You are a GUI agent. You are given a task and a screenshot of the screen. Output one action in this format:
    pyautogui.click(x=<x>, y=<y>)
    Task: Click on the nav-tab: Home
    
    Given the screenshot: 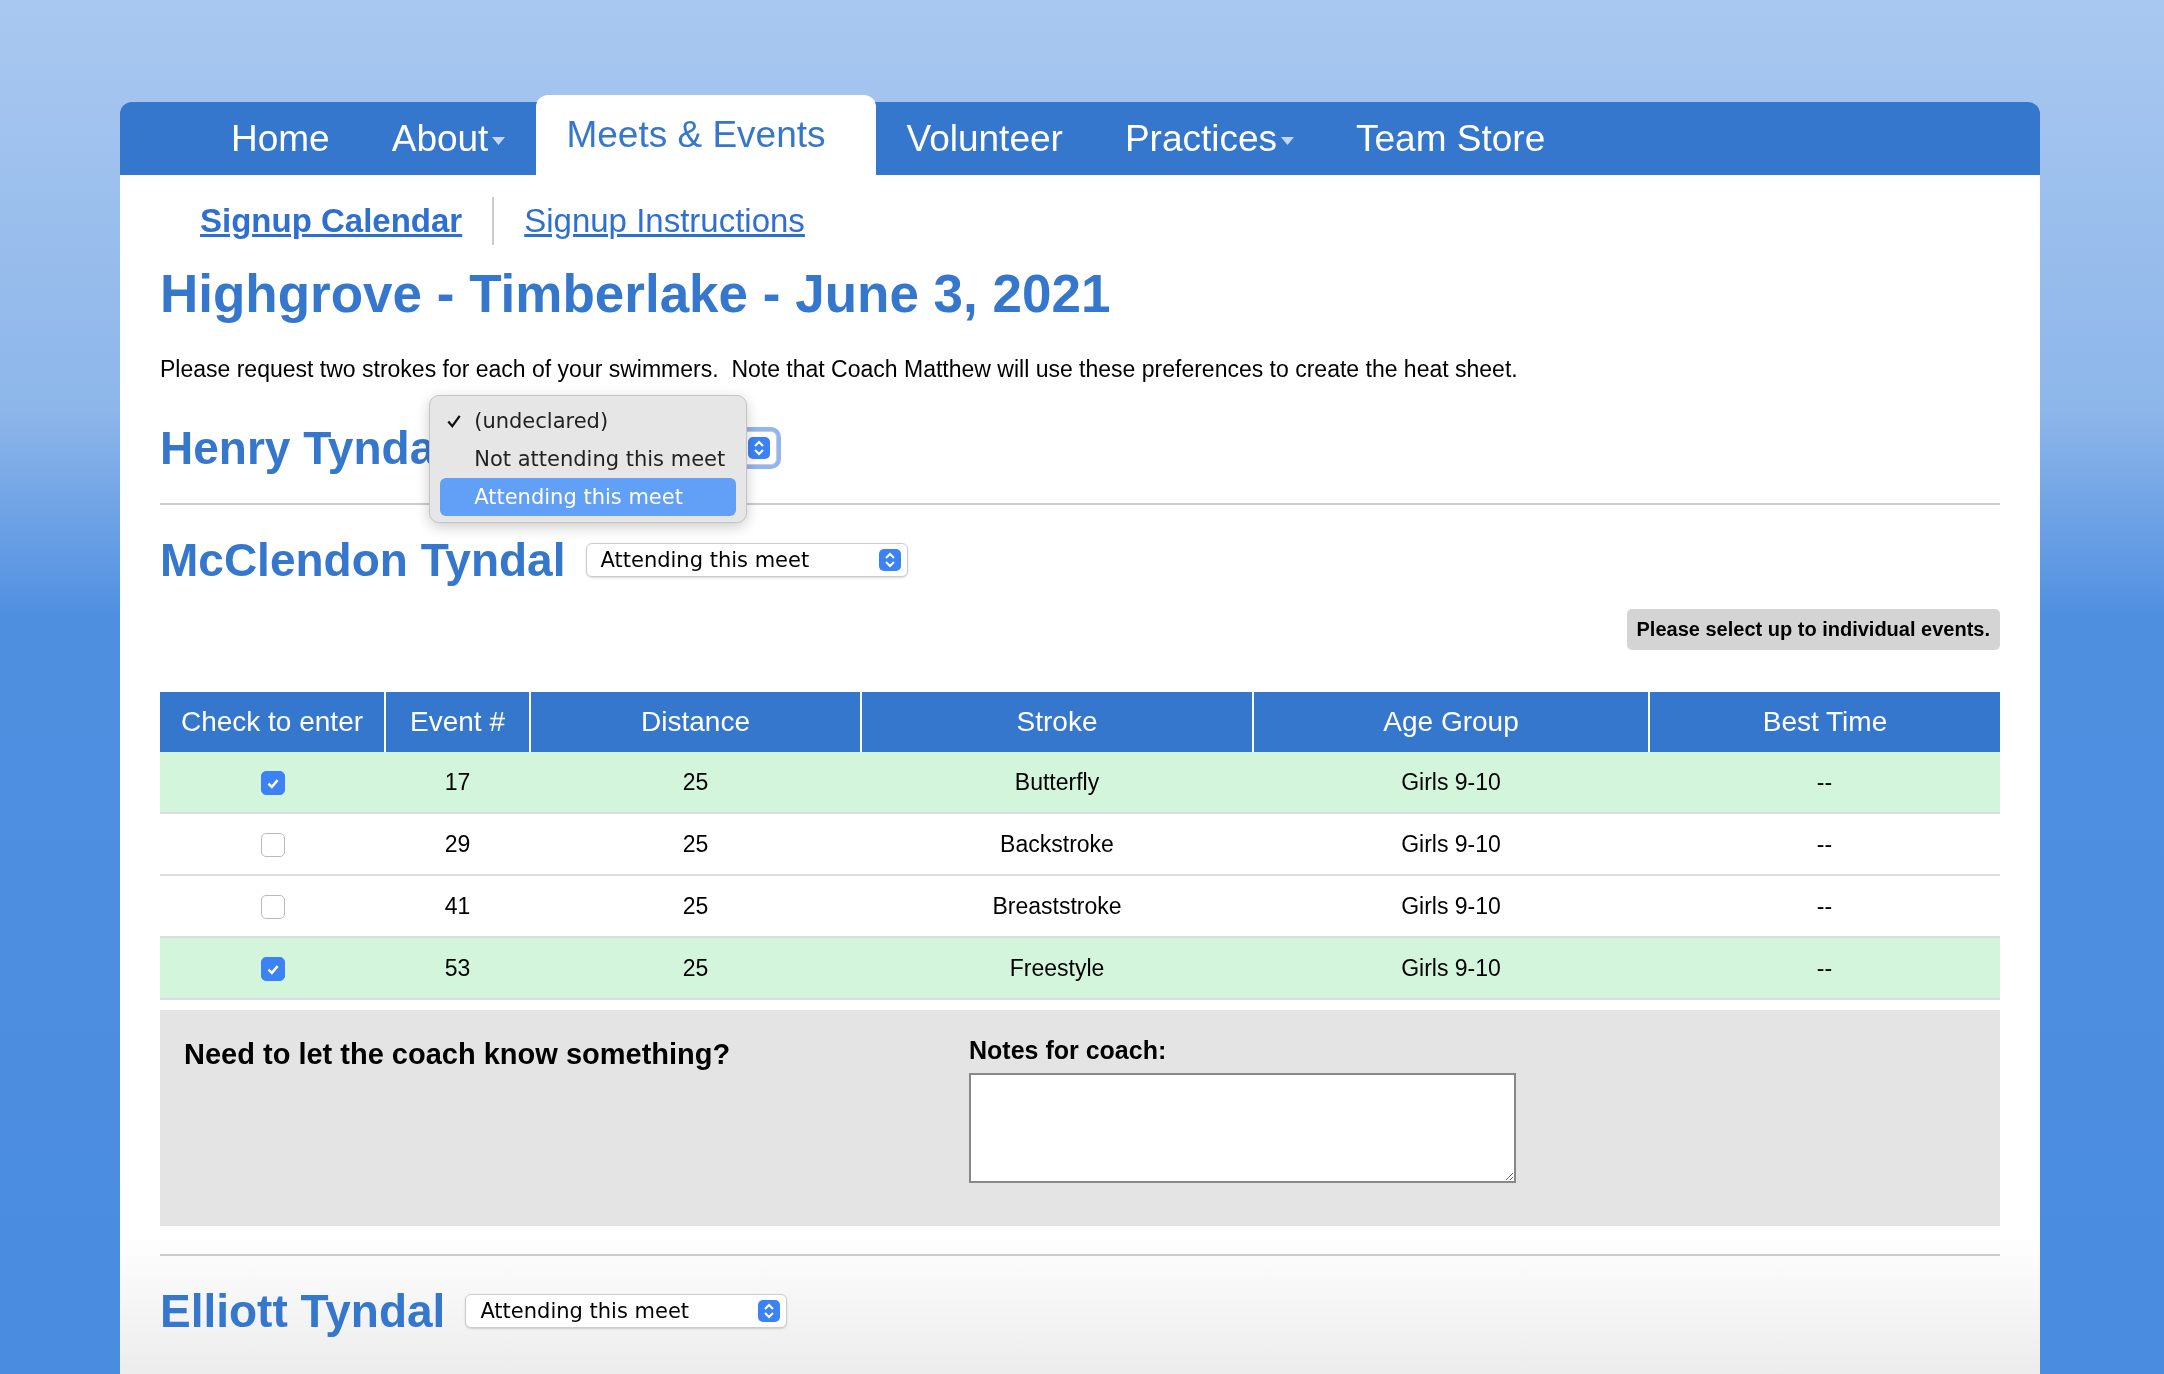 What is the action you would take?
    pyautogui.click(x=280, y=138)
    